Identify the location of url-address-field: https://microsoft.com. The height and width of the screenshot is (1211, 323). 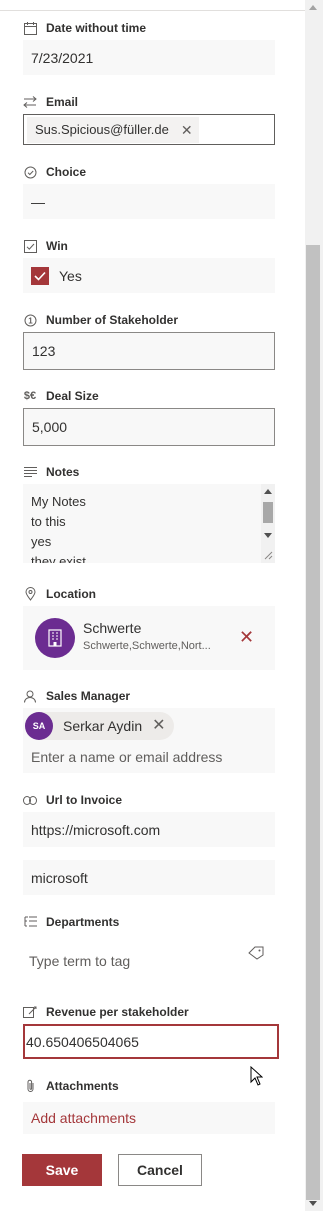
(149, 829).